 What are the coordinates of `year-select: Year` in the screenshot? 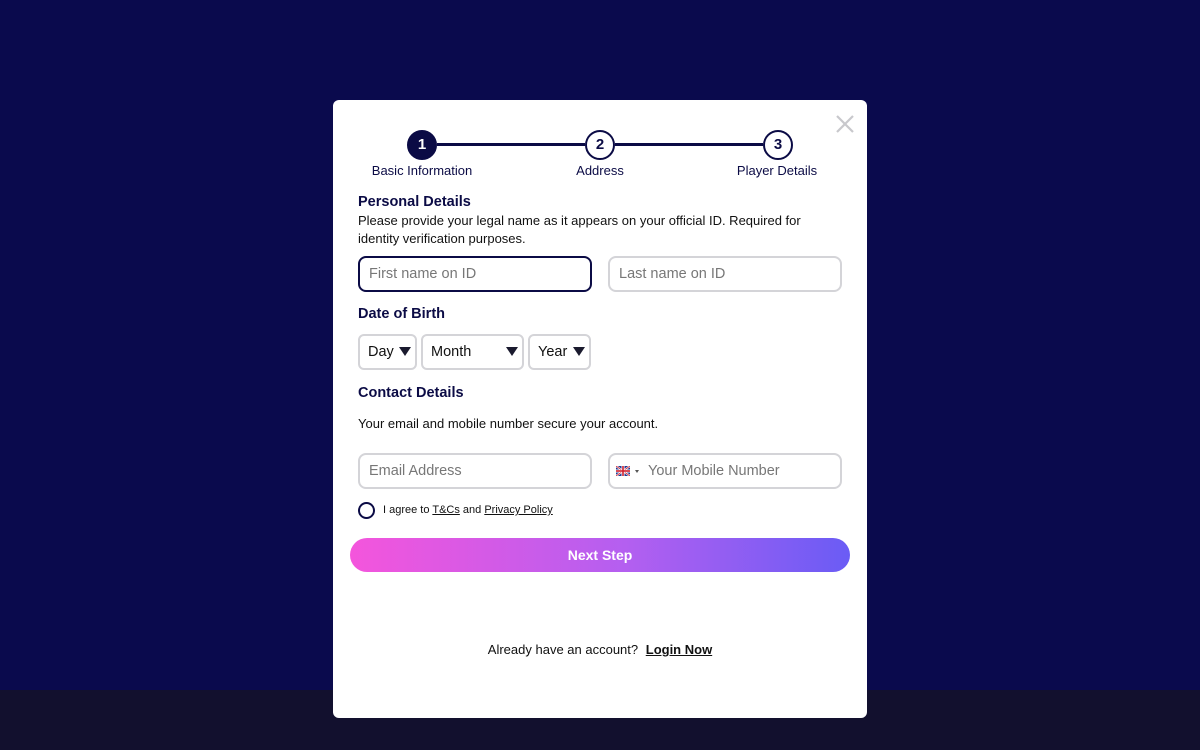 It's located at (559, 352).